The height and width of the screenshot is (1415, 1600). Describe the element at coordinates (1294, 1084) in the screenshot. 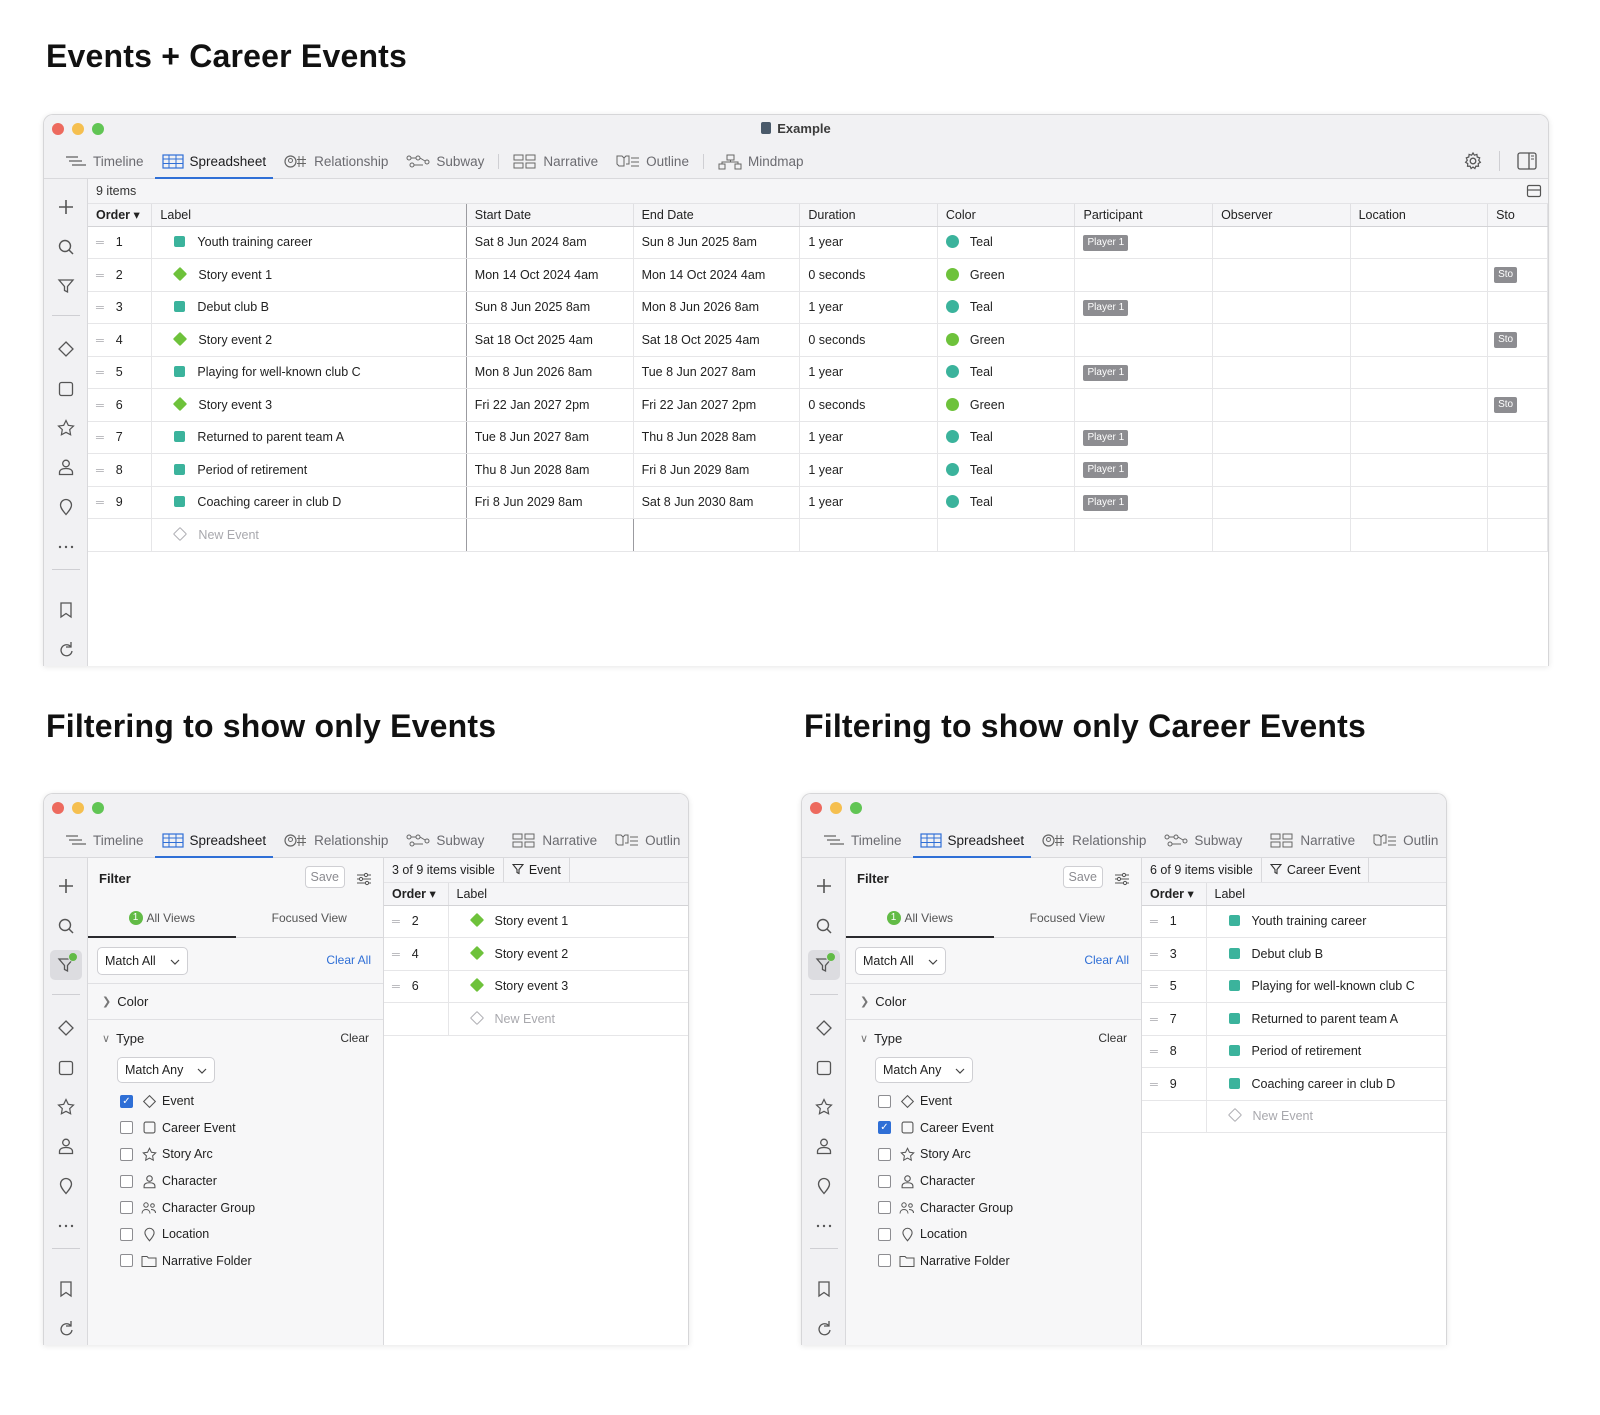

I see `table-row: ═ 9 Coaching career in club D` at that location.